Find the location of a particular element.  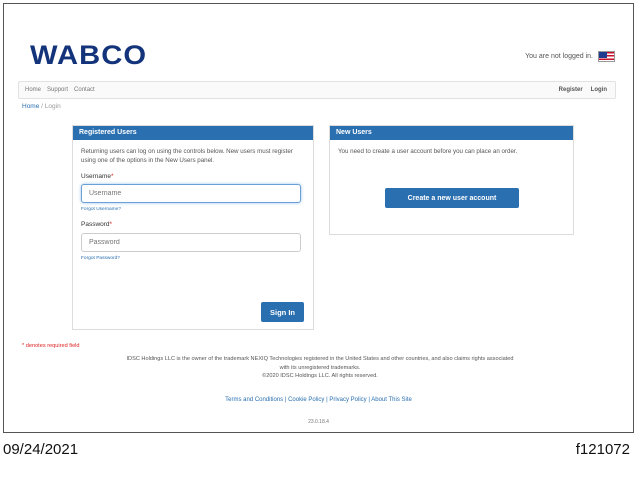

caption-date: 09/24/2021 is located at coordinates (41, 449).